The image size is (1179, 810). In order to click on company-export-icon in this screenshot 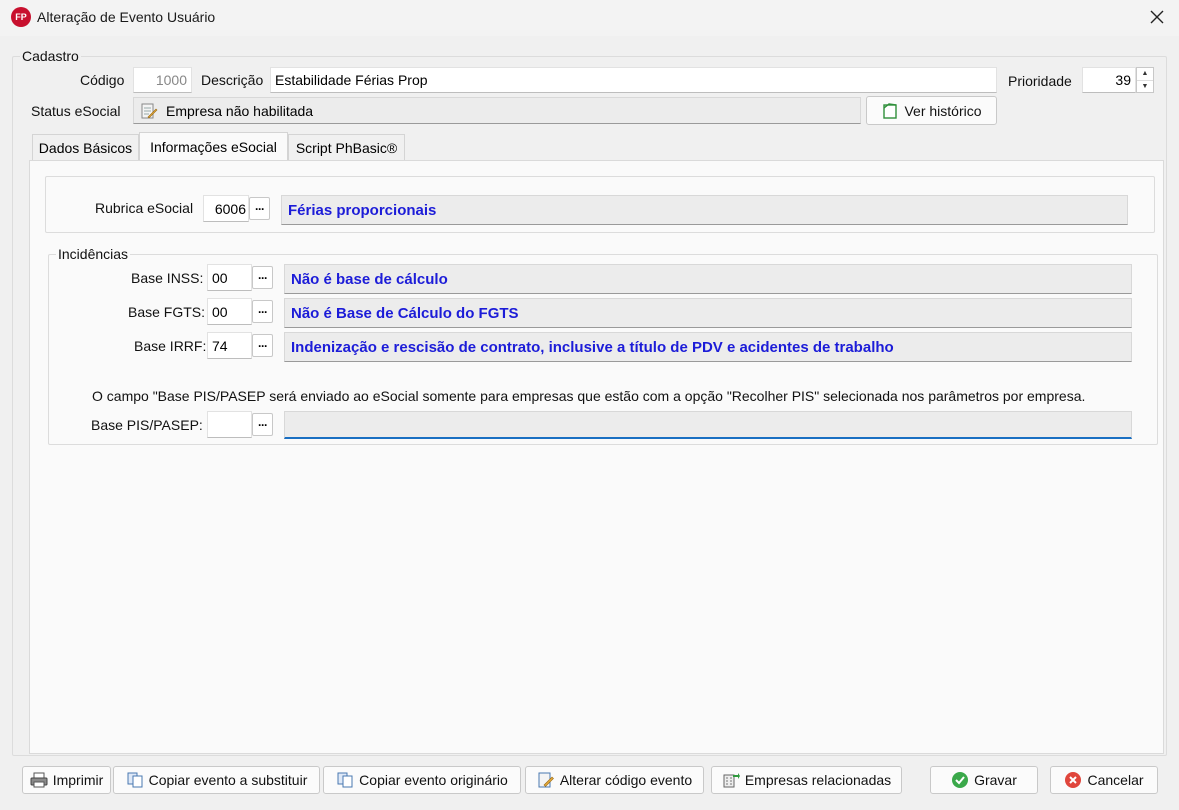, I will do `click(731, 780)`.